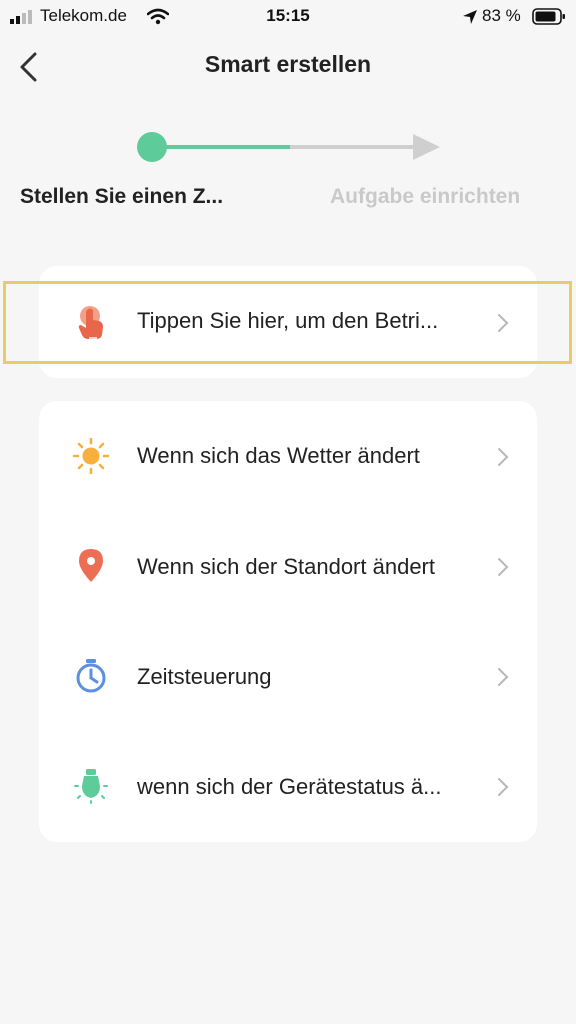 The image size is (576, 1024). Describe the element at coordinates (152, 147) in the screenshot. I see `current-step-dot` at that location.